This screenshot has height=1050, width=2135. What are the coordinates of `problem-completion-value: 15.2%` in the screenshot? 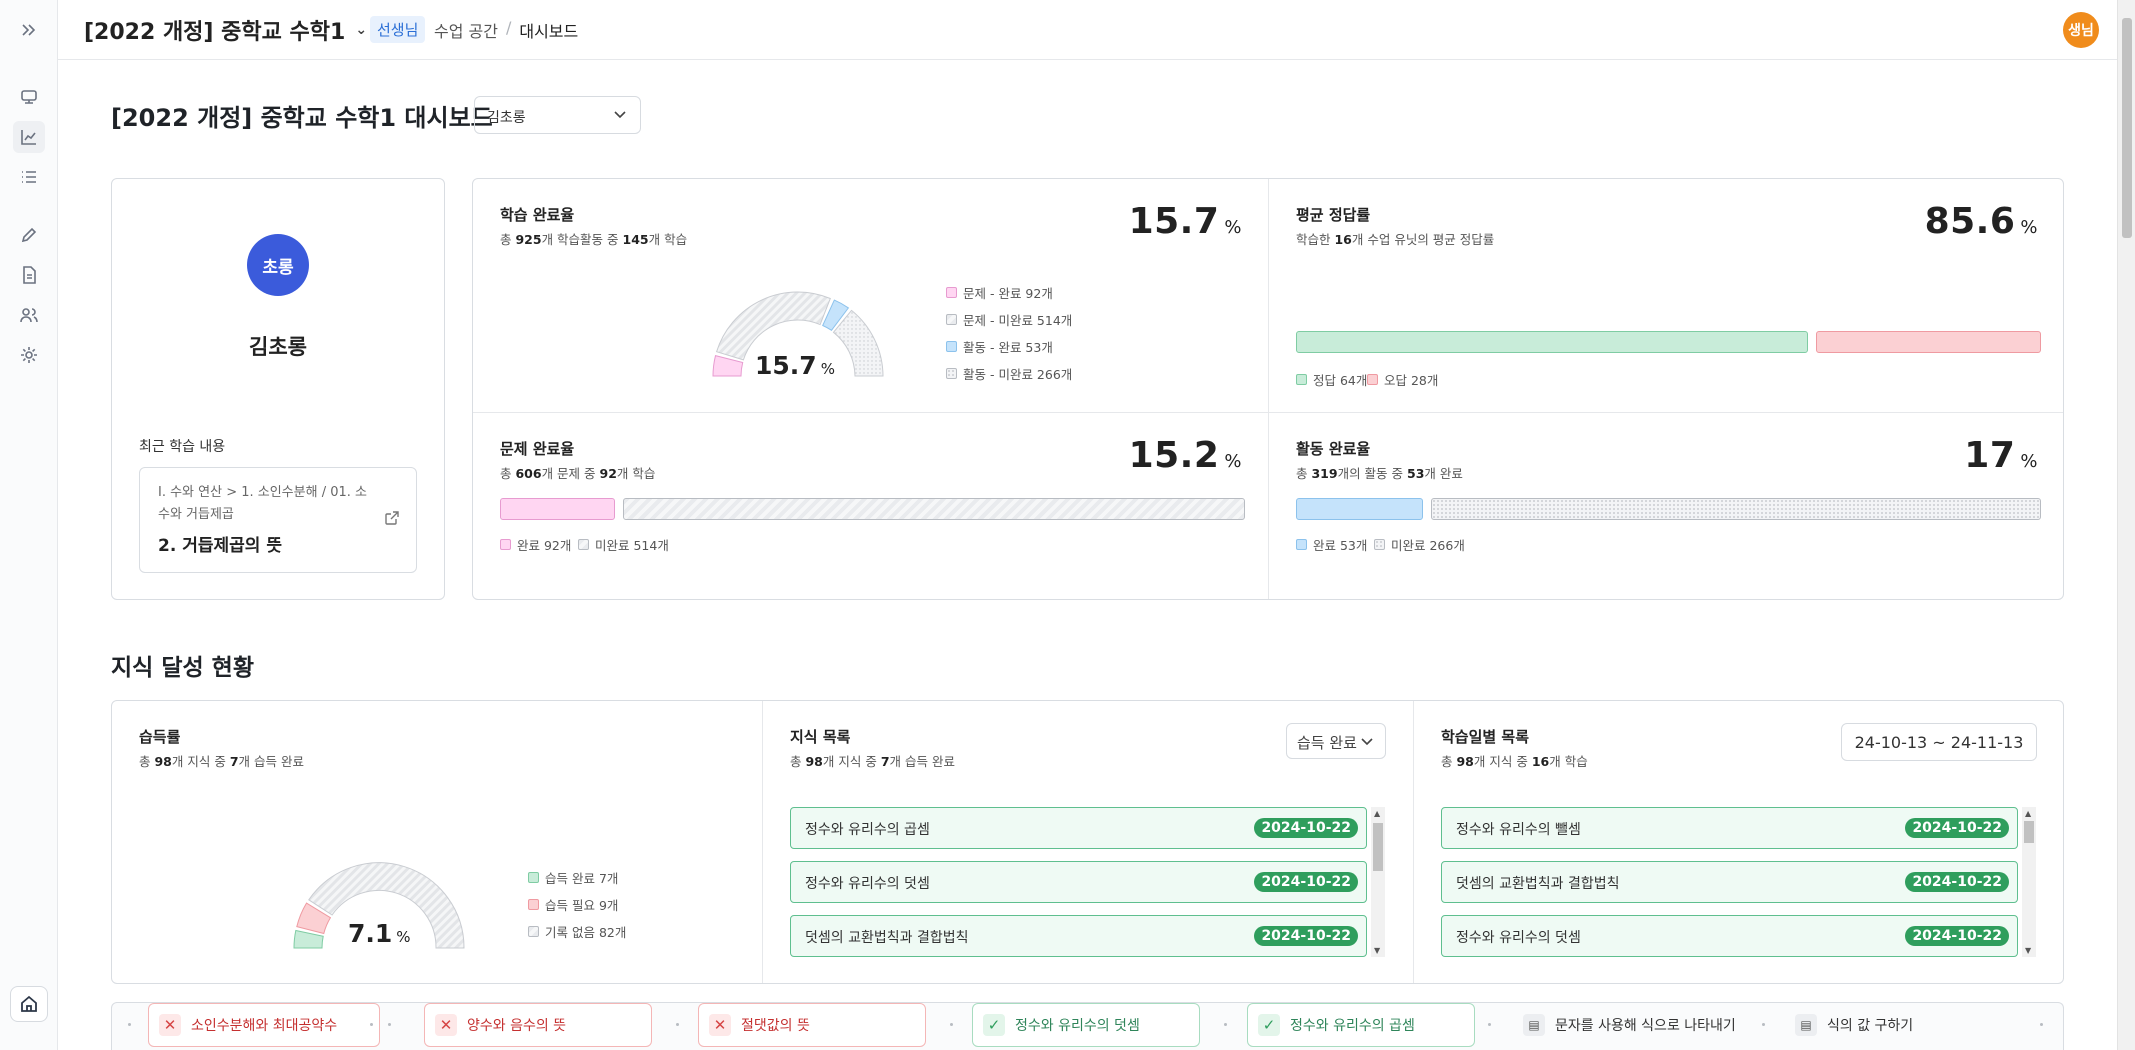 It's located at (1185, 455).